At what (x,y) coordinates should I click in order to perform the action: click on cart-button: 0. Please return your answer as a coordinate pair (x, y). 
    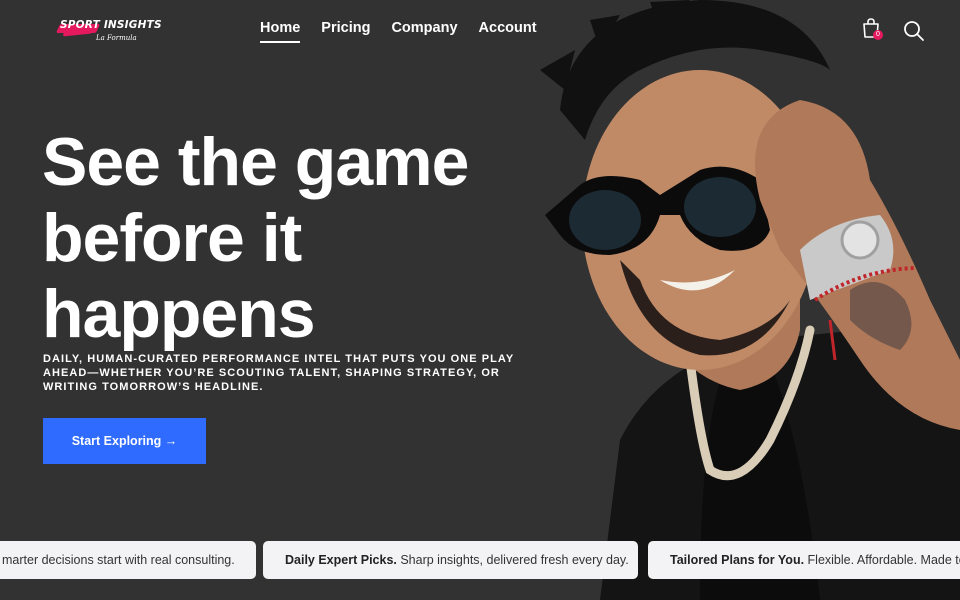
    Looking at the image, I should click on (873, 30).